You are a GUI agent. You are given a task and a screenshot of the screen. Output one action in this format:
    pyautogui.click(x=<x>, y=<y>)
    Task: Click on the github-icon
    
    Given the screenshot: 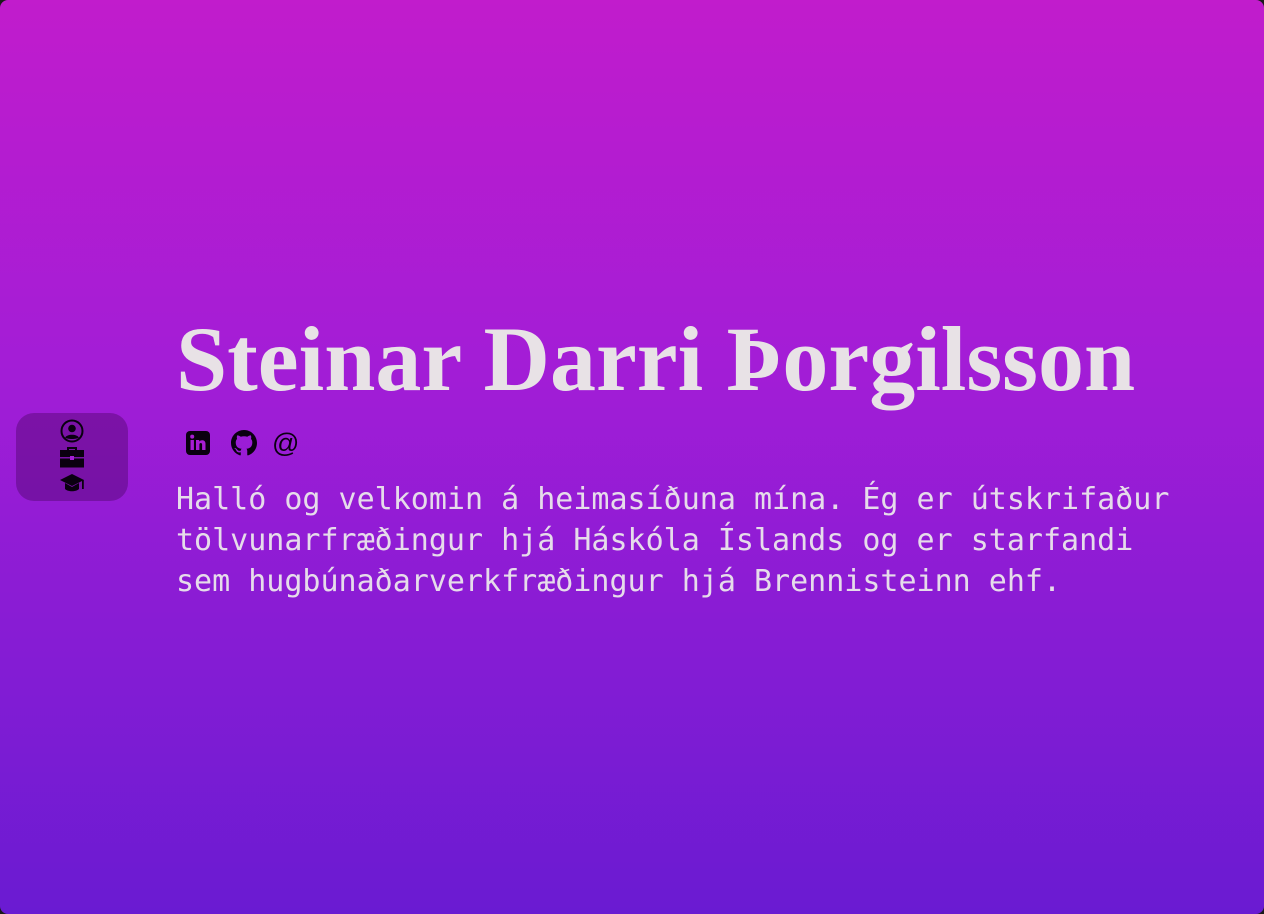 What is the action you would take?
    pyautogui.click(x=244, y=443)
    